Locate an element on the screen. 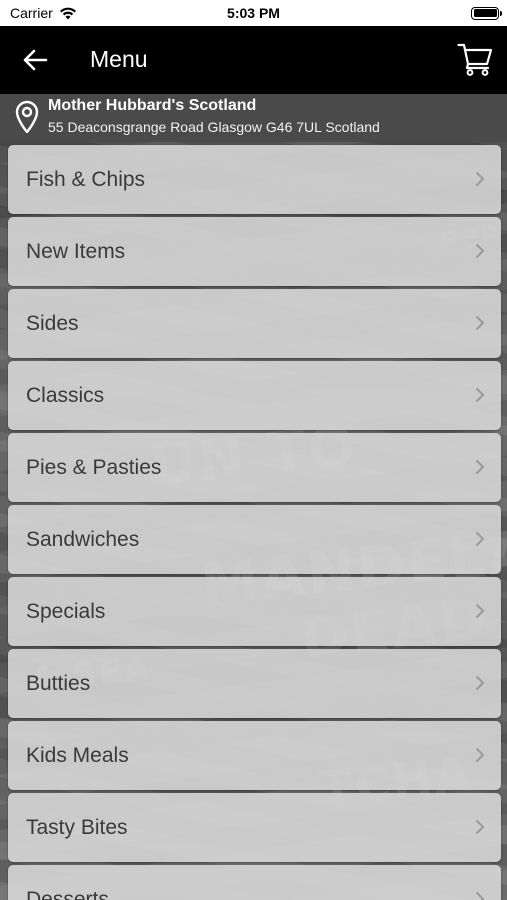 The width and height of the screenshot is (507, 900). menu-item-label: Classics is located at coordinates (65, 395).